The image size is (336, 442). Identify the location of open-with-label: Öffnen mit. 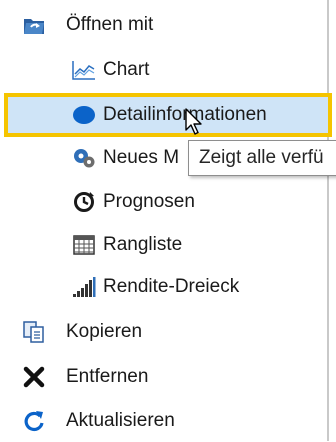
(110, 24).